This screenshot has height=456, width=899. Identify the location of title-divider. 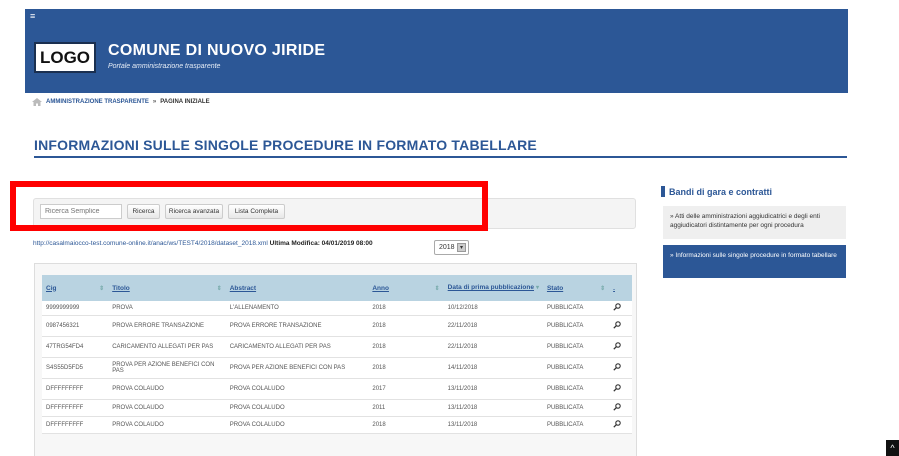
(440, 157).